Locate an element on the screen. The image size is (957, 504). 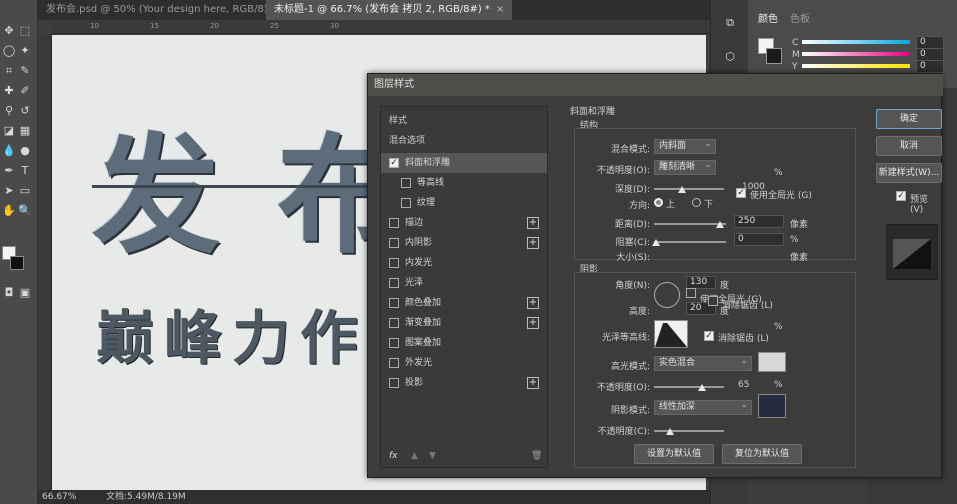
size-value: 250 is located at coordinates (759, 221).